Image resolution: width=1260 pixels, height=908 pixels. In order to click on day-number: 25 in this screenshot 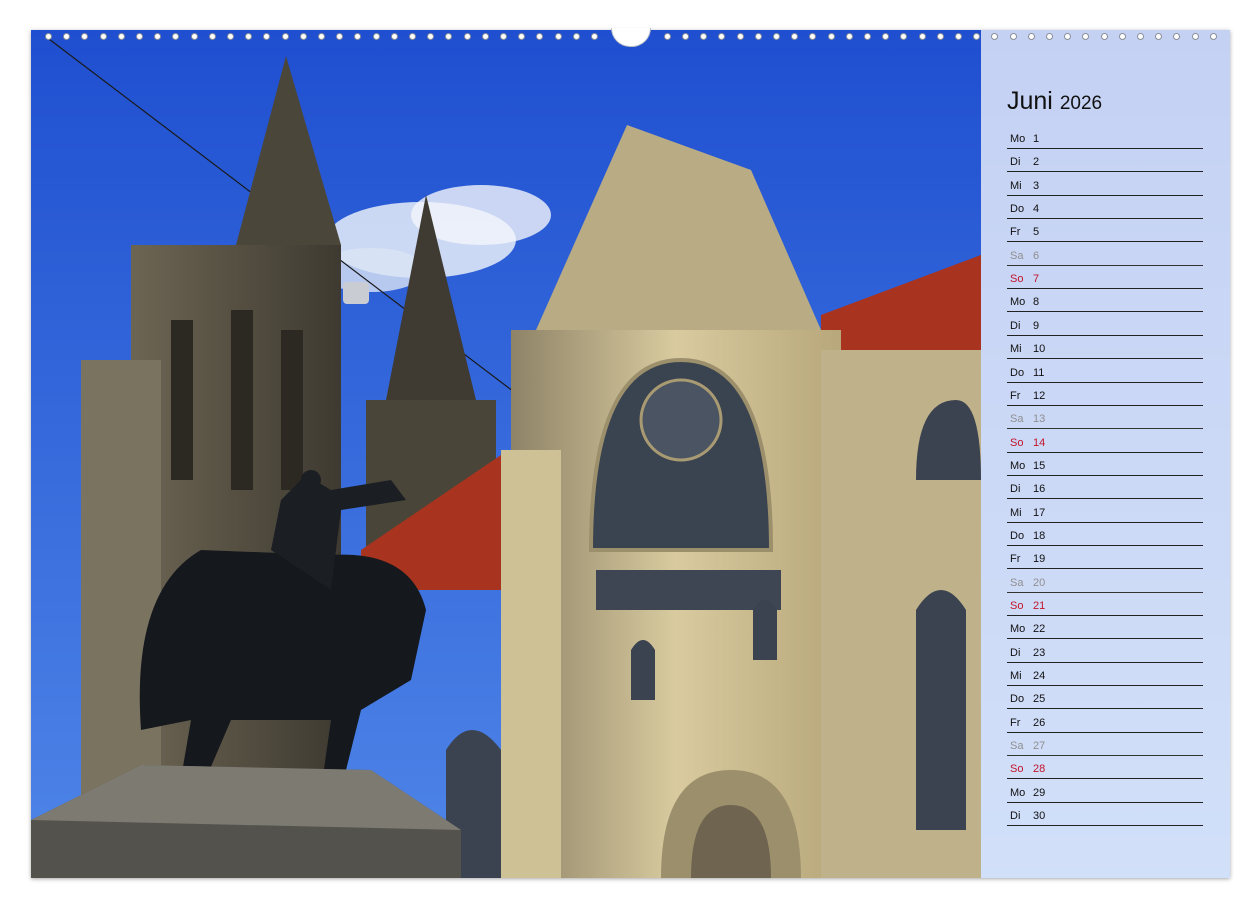, I will do `click(1039, 699)`.